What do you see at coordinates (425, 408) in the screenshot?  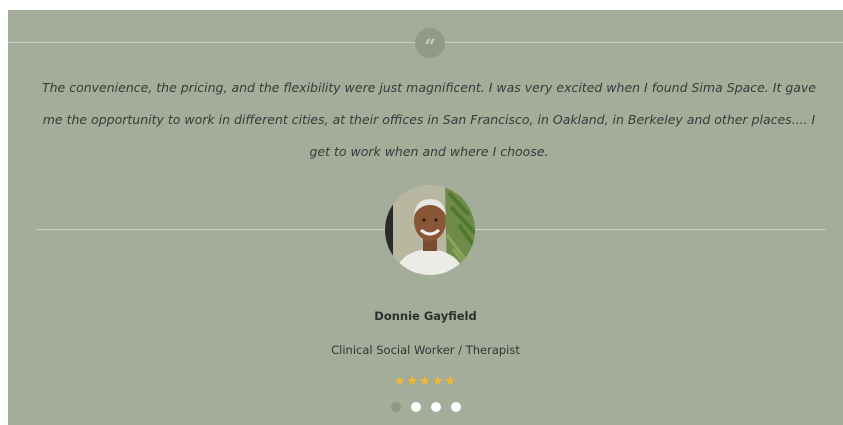 I see `carousel-pagination` at bounding box center [425, 408].